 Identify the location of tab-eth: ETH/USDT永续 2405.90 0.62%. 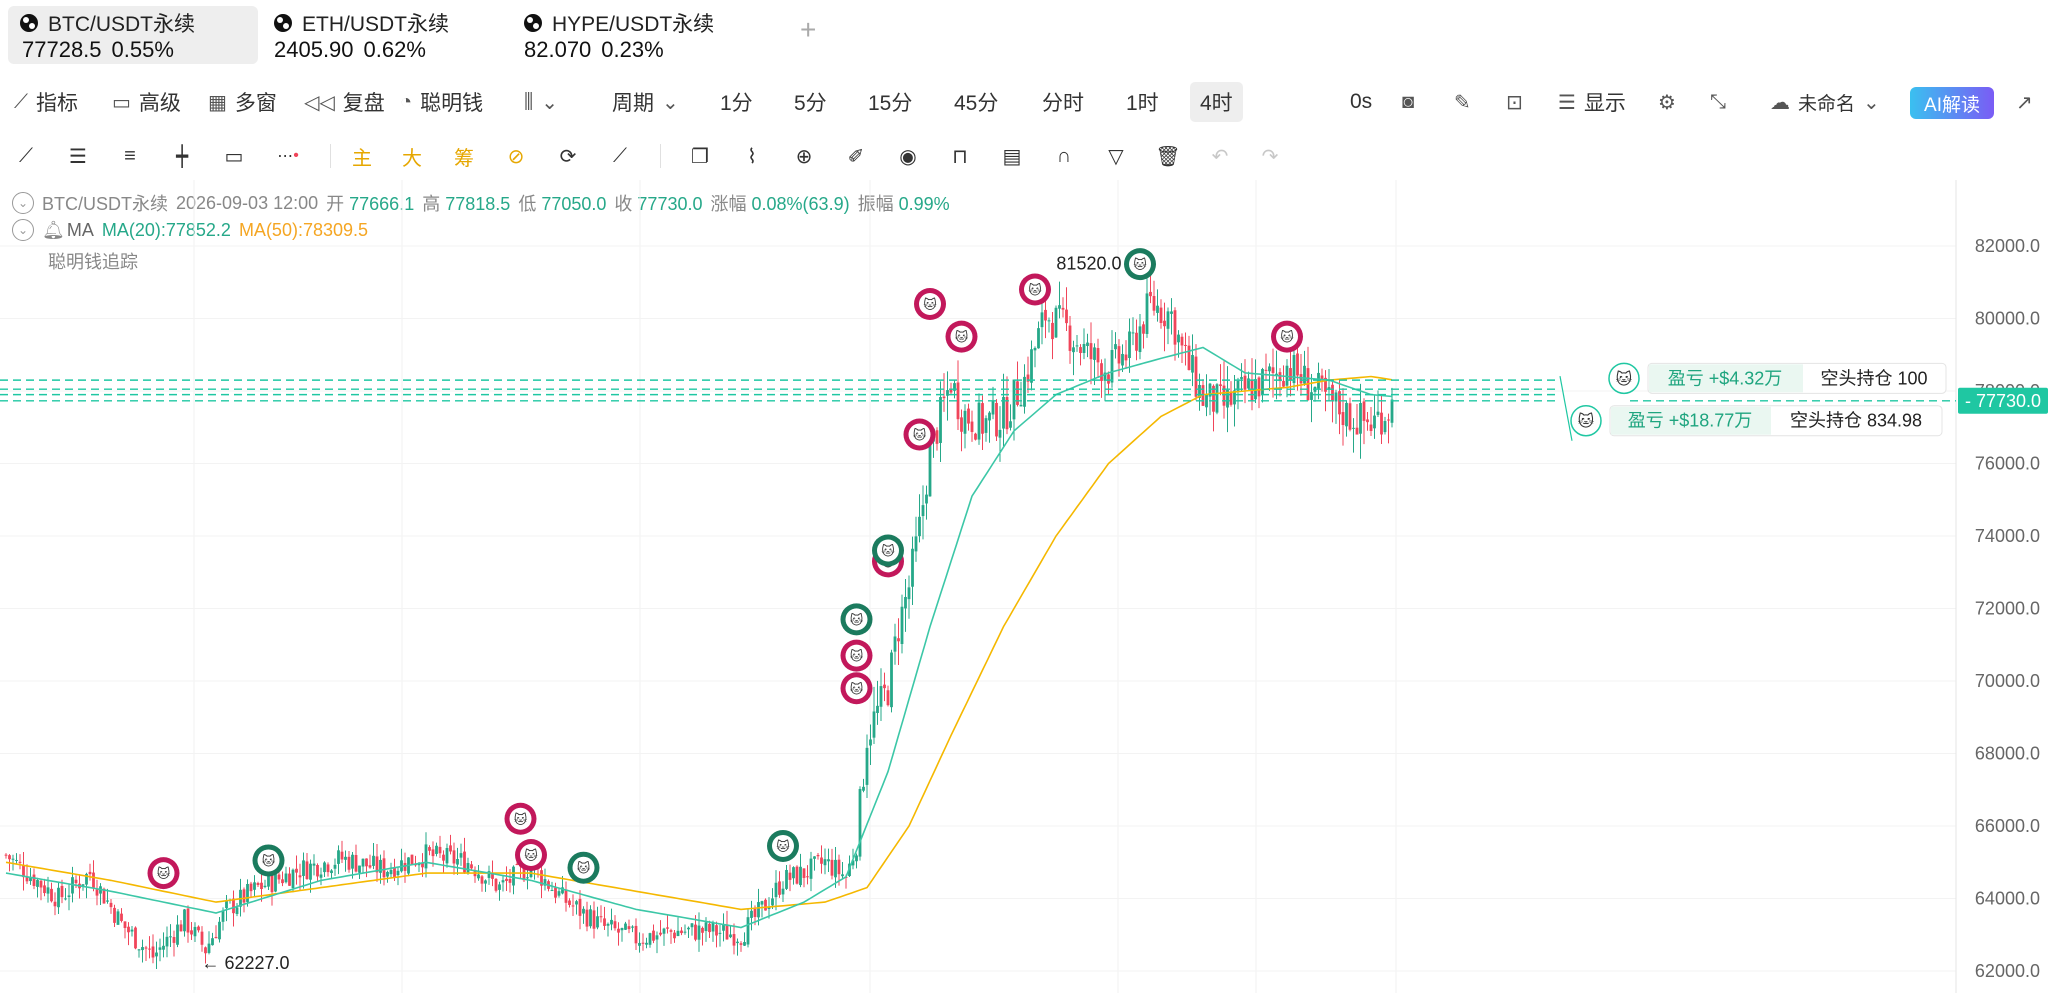
(382, 35).